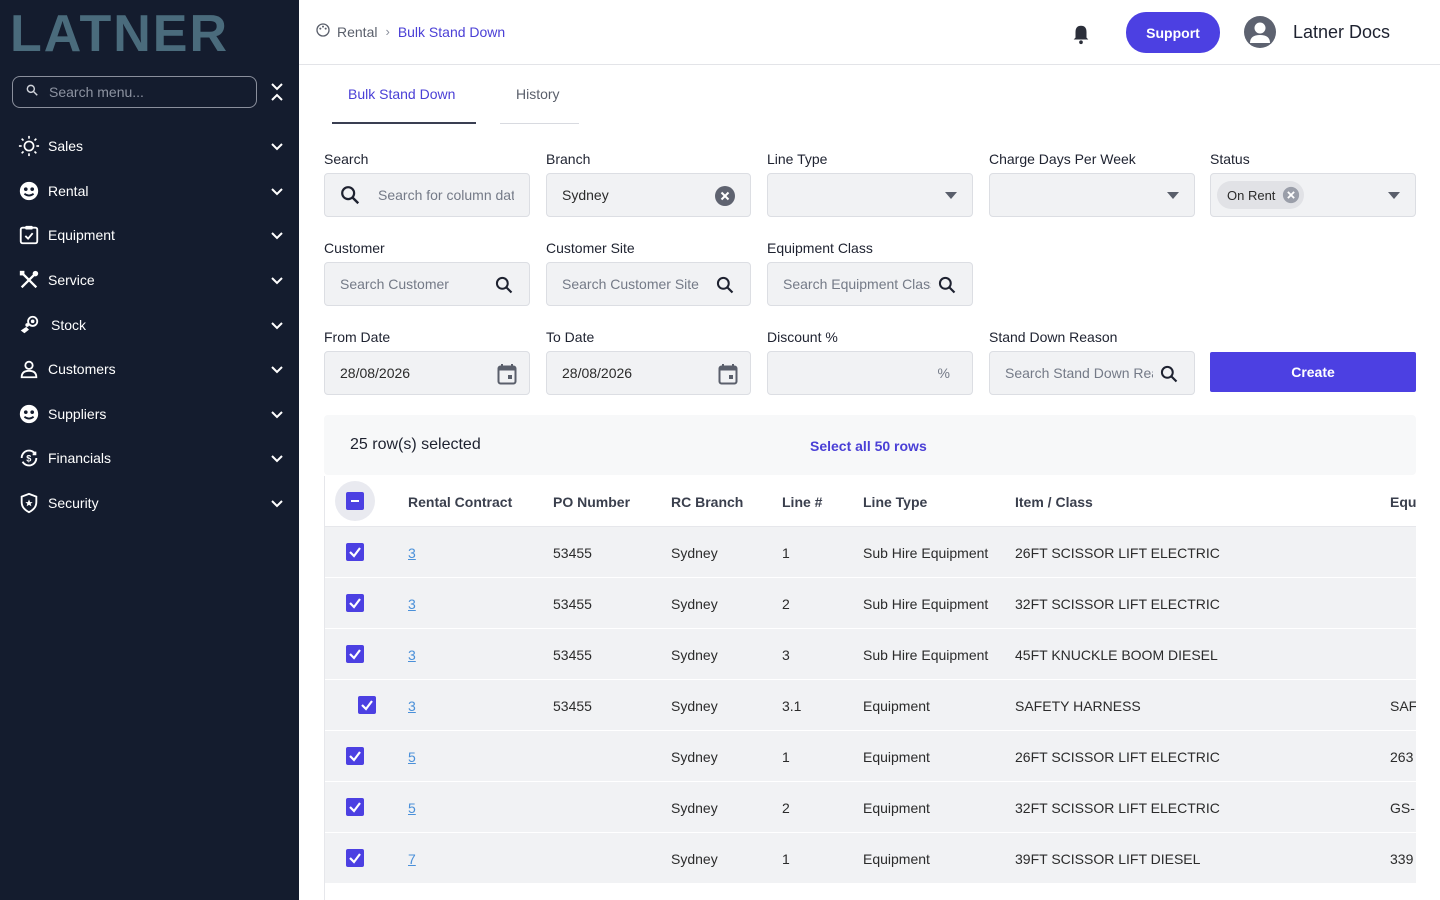 The width and height of the screenshot is (1440, 900). What do you see at coordinates (460, 502) in the screenshot?
I see `col-rental-contract: Rental Contract` at bounding box center [460, 502].